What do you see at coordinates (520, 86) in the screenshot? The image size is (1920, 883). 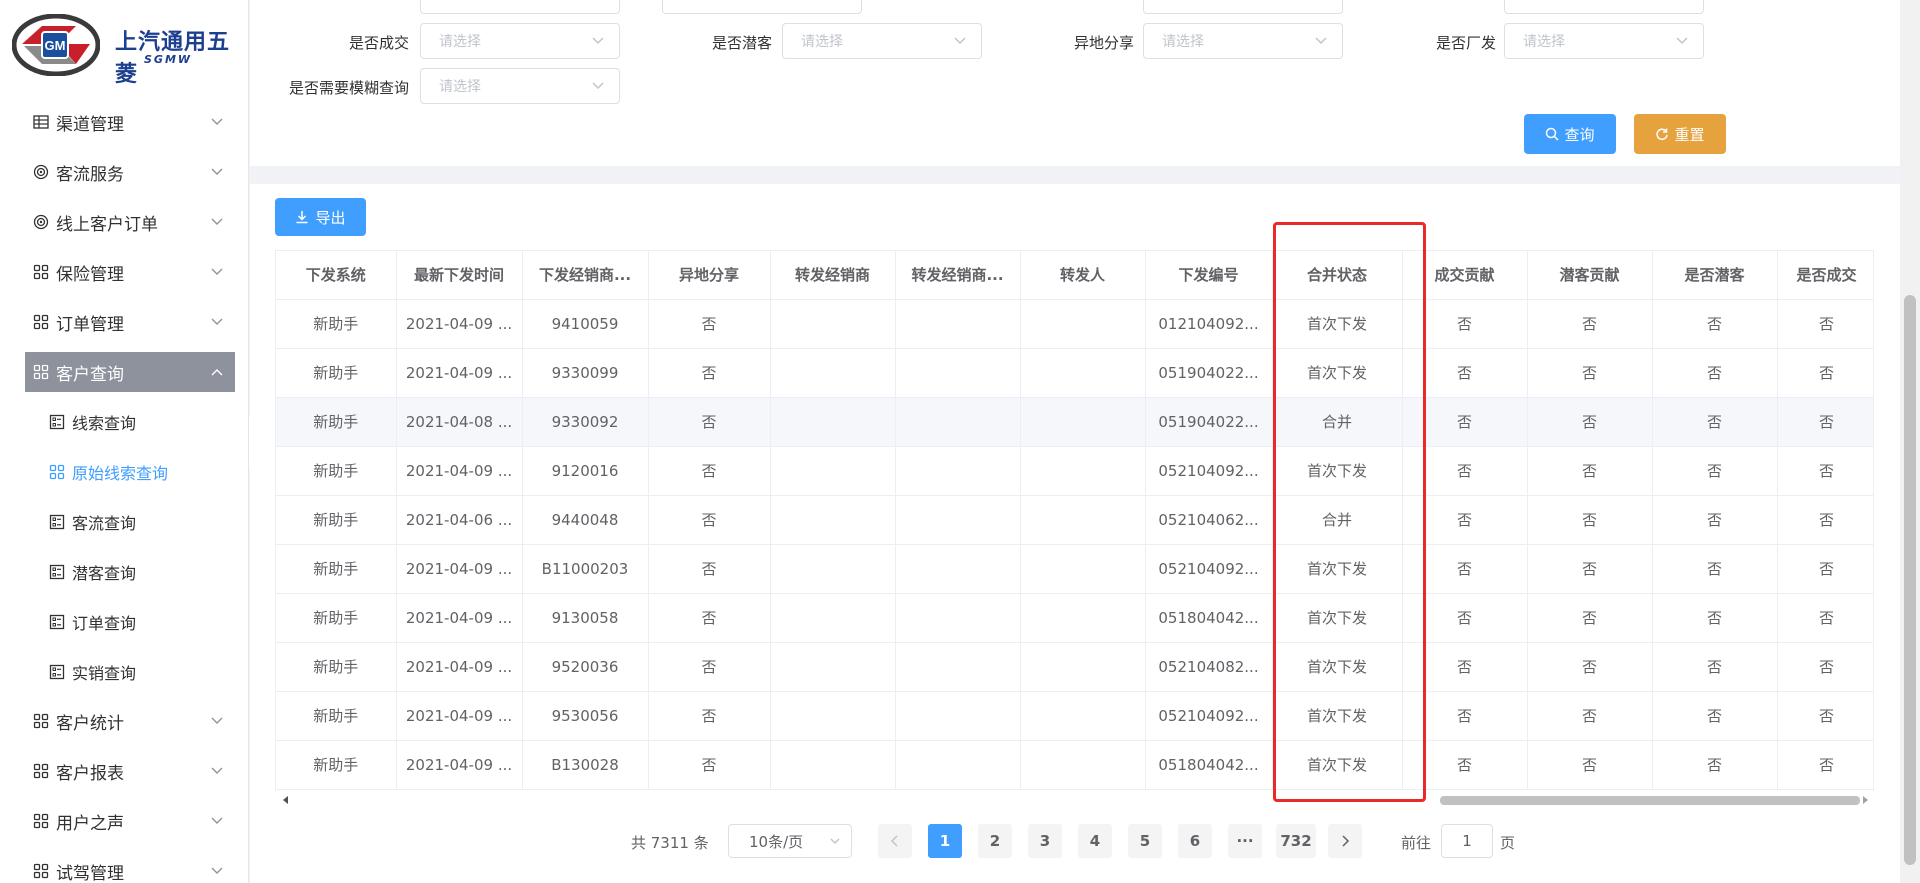 I see `filter-select-fuzzy: 请选择` at bounding box center [520, 86].